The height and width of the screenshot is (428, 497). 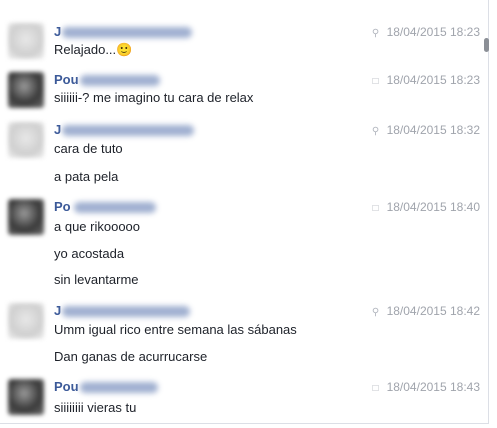 What do you see at coordinates (486, 45) in the screenshot?
I see `scrollbar-thumb` at bounding box center [486, 45].